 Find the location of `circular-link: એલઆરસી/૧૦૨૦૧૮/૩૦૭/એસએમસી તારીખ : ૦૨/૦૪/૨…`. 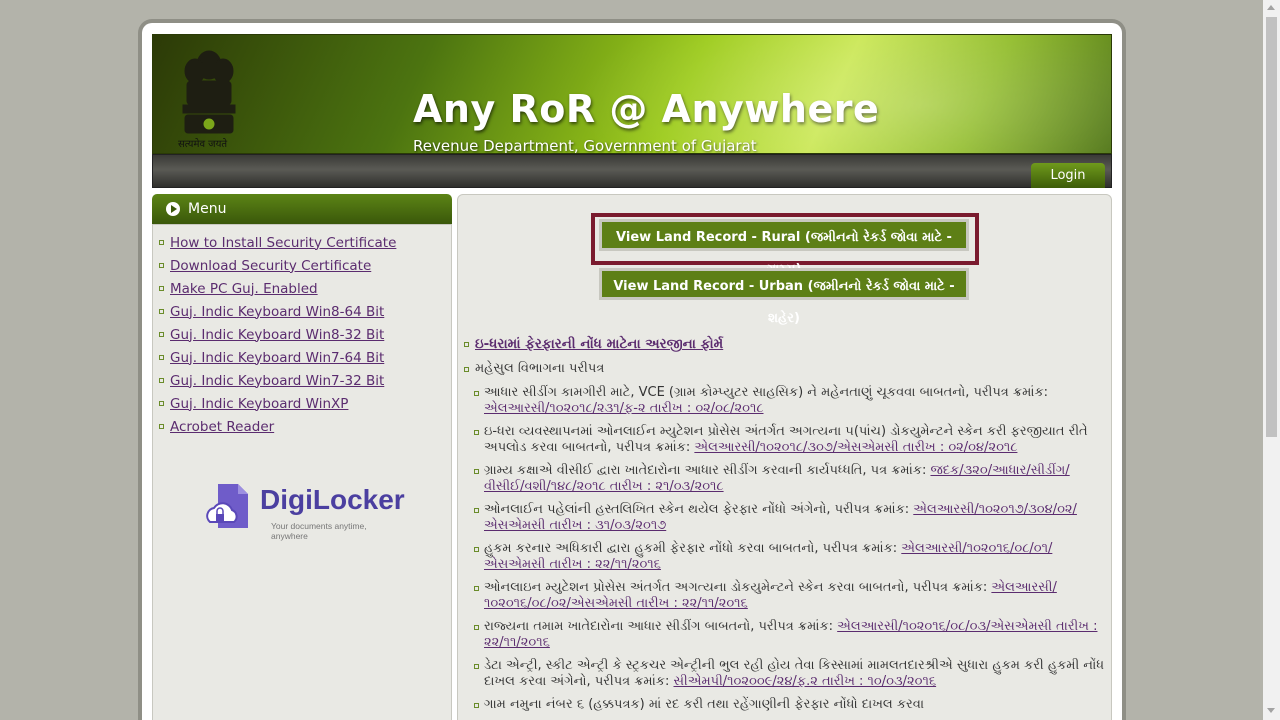

circular-link: એલઆરસી/૧૦૨૦૧૮/૩૦૭/એસએમસી તારીખ : ૦૨/૦૪/૨… is located at coordinates (855, 447).